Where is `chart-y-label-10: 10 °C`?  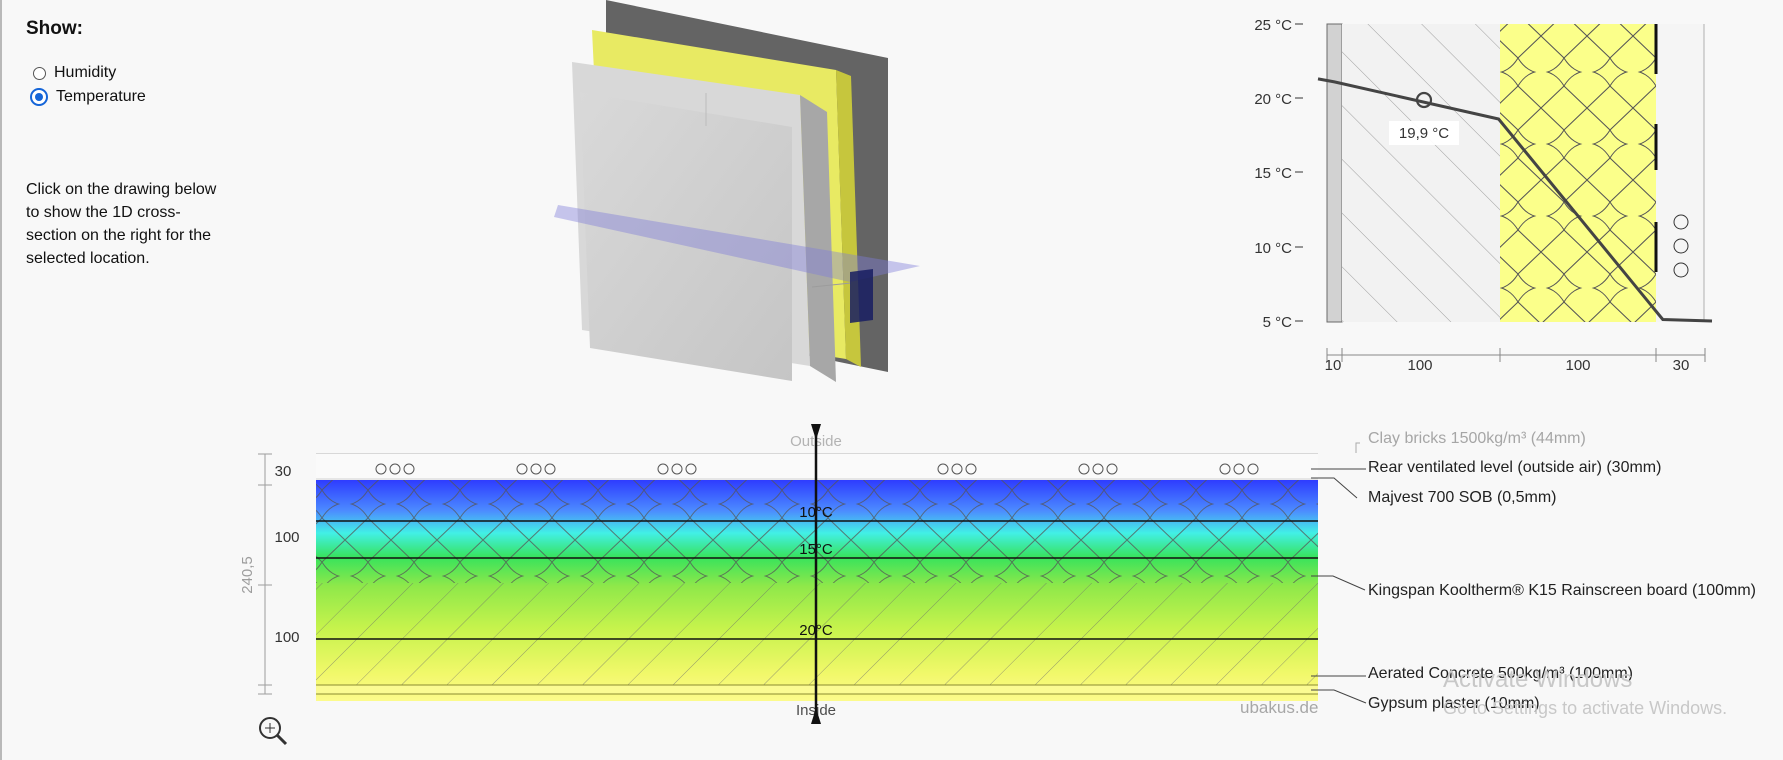 chart-y-label-10: 10 °C is located at coordinates (1273, 248).